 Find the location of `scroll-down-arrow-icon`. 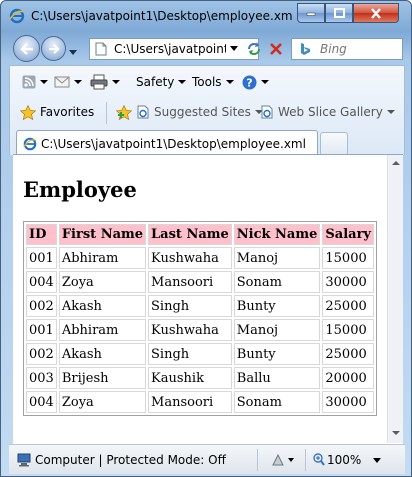

scroll-down-arrow-icon is located at coordinates (396, 433).